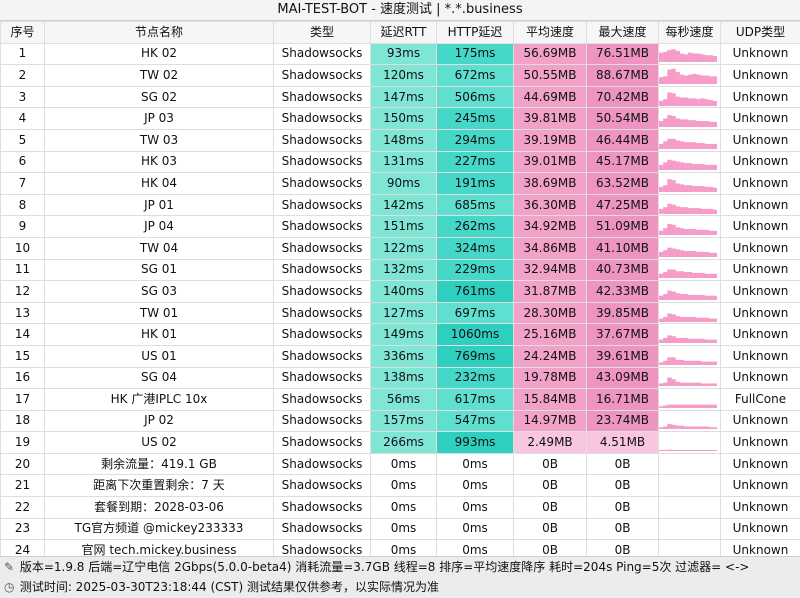 This screenshot has height=598, width=800. What do you see at coordinates (404, 508) in the screenshot?
I see `cell-rtt: 0ms` at bounding box center [404, 508].